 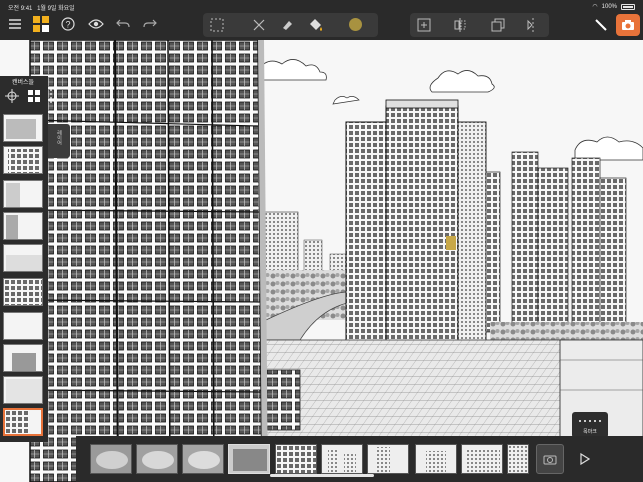 I want to click on frame-thumbnail-current, so click(x=249, y=459).